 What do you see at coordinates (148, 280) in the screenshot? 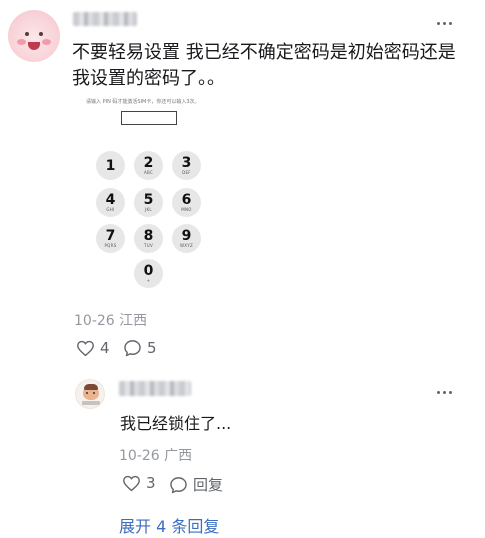
I see `pin-key-letters: +` at bounding box center [148, 280].